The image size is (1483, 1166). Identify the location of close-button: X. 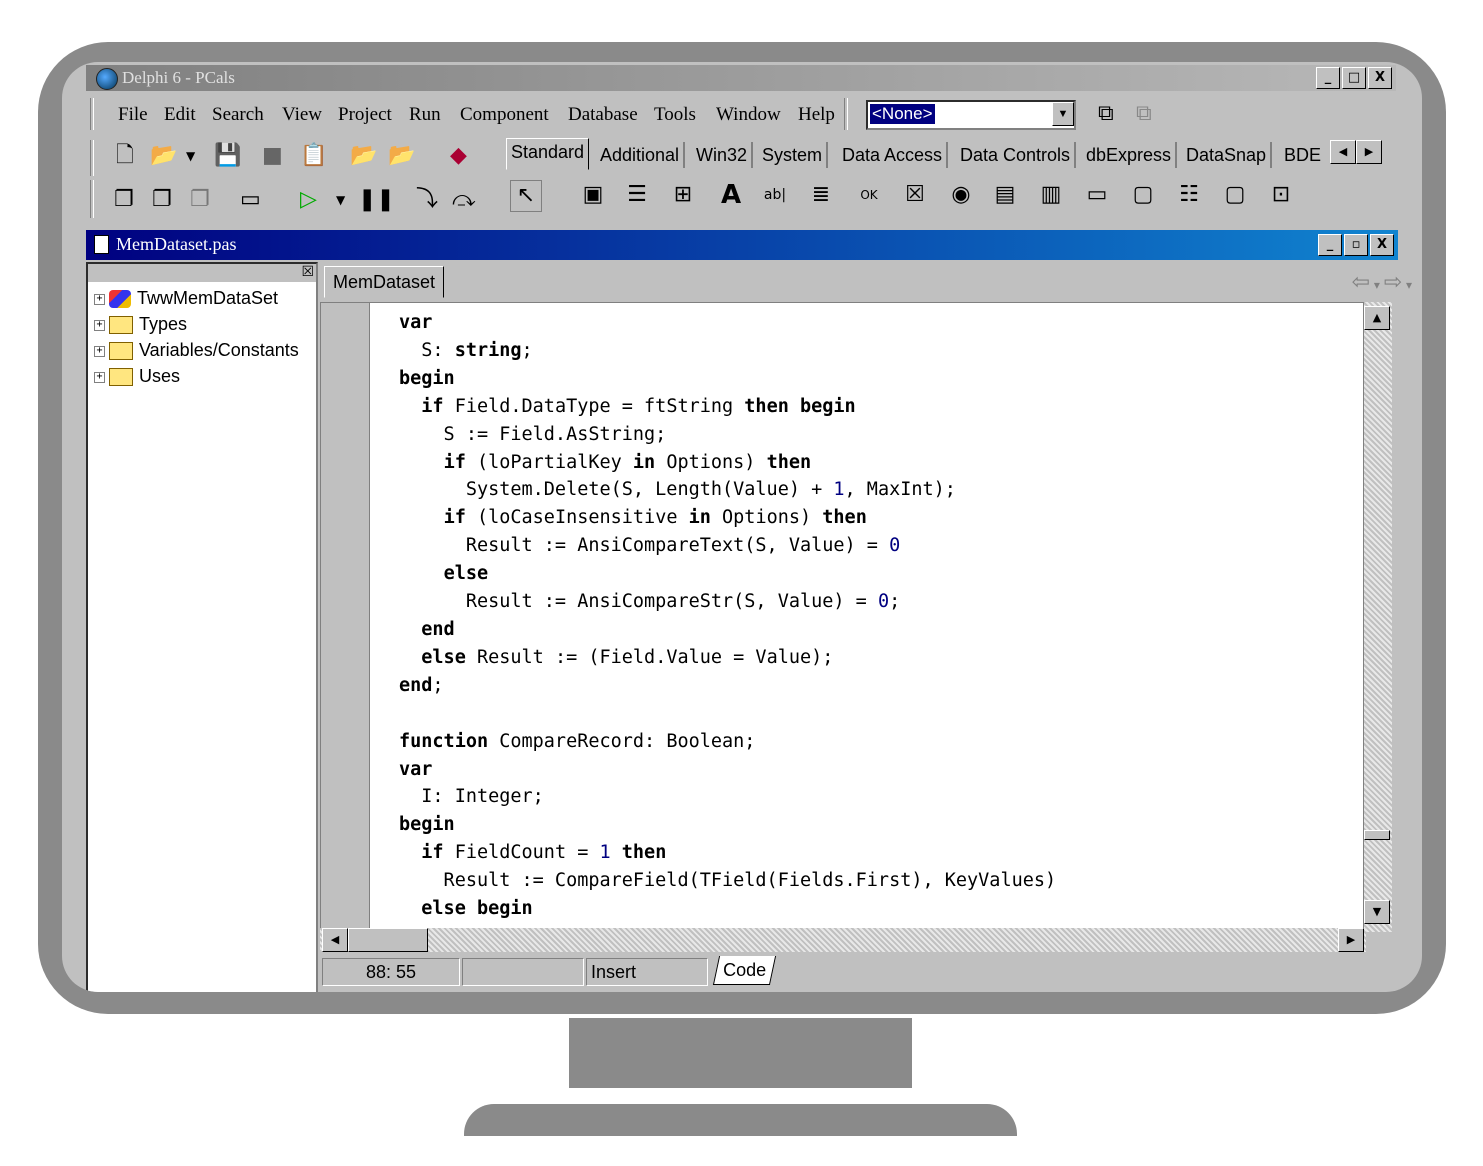
(1380, 78).